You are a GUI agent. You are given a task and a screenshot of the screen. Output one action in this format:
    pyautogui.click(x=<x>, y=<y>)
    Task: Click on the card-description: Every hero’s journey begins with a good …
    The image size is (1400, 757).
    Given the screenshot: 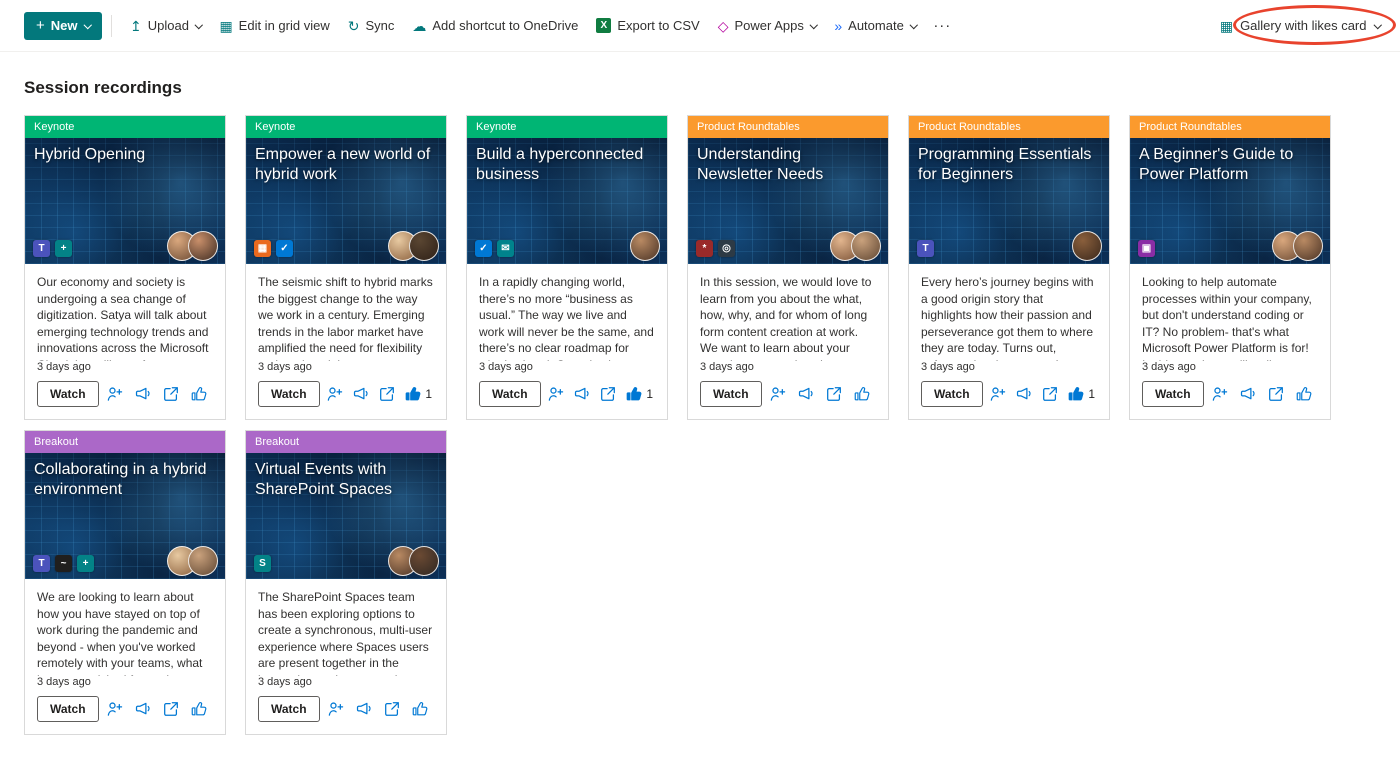 What is the action you would take?
    pyautogui.click(x=1007, y=318)
    